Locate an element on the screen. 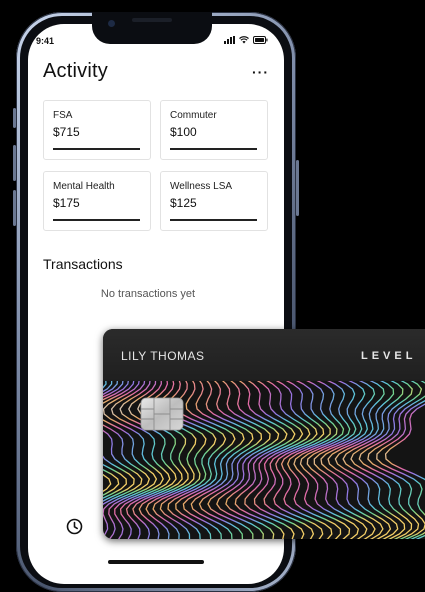 The width and height of the screenshot is (425, 592). account-balance: $715 is located at coordinates (66, 132).